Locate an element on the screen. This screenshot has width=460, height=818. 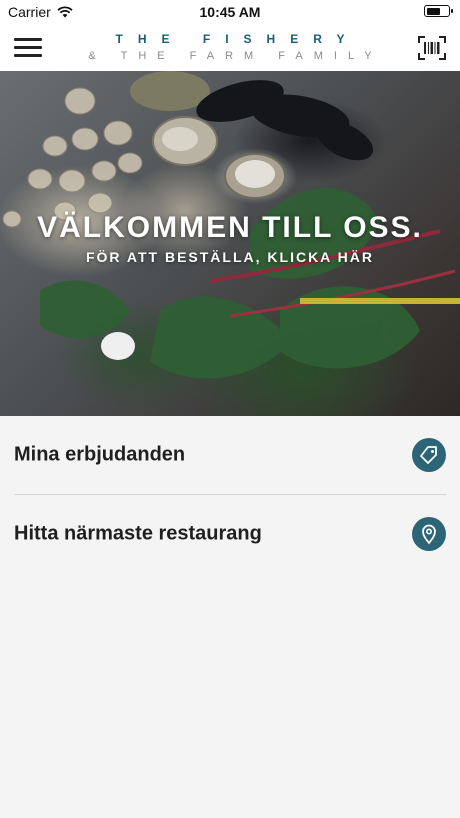
status-bar: Carrier 10:45 AM is located at coordinates (230, 12).